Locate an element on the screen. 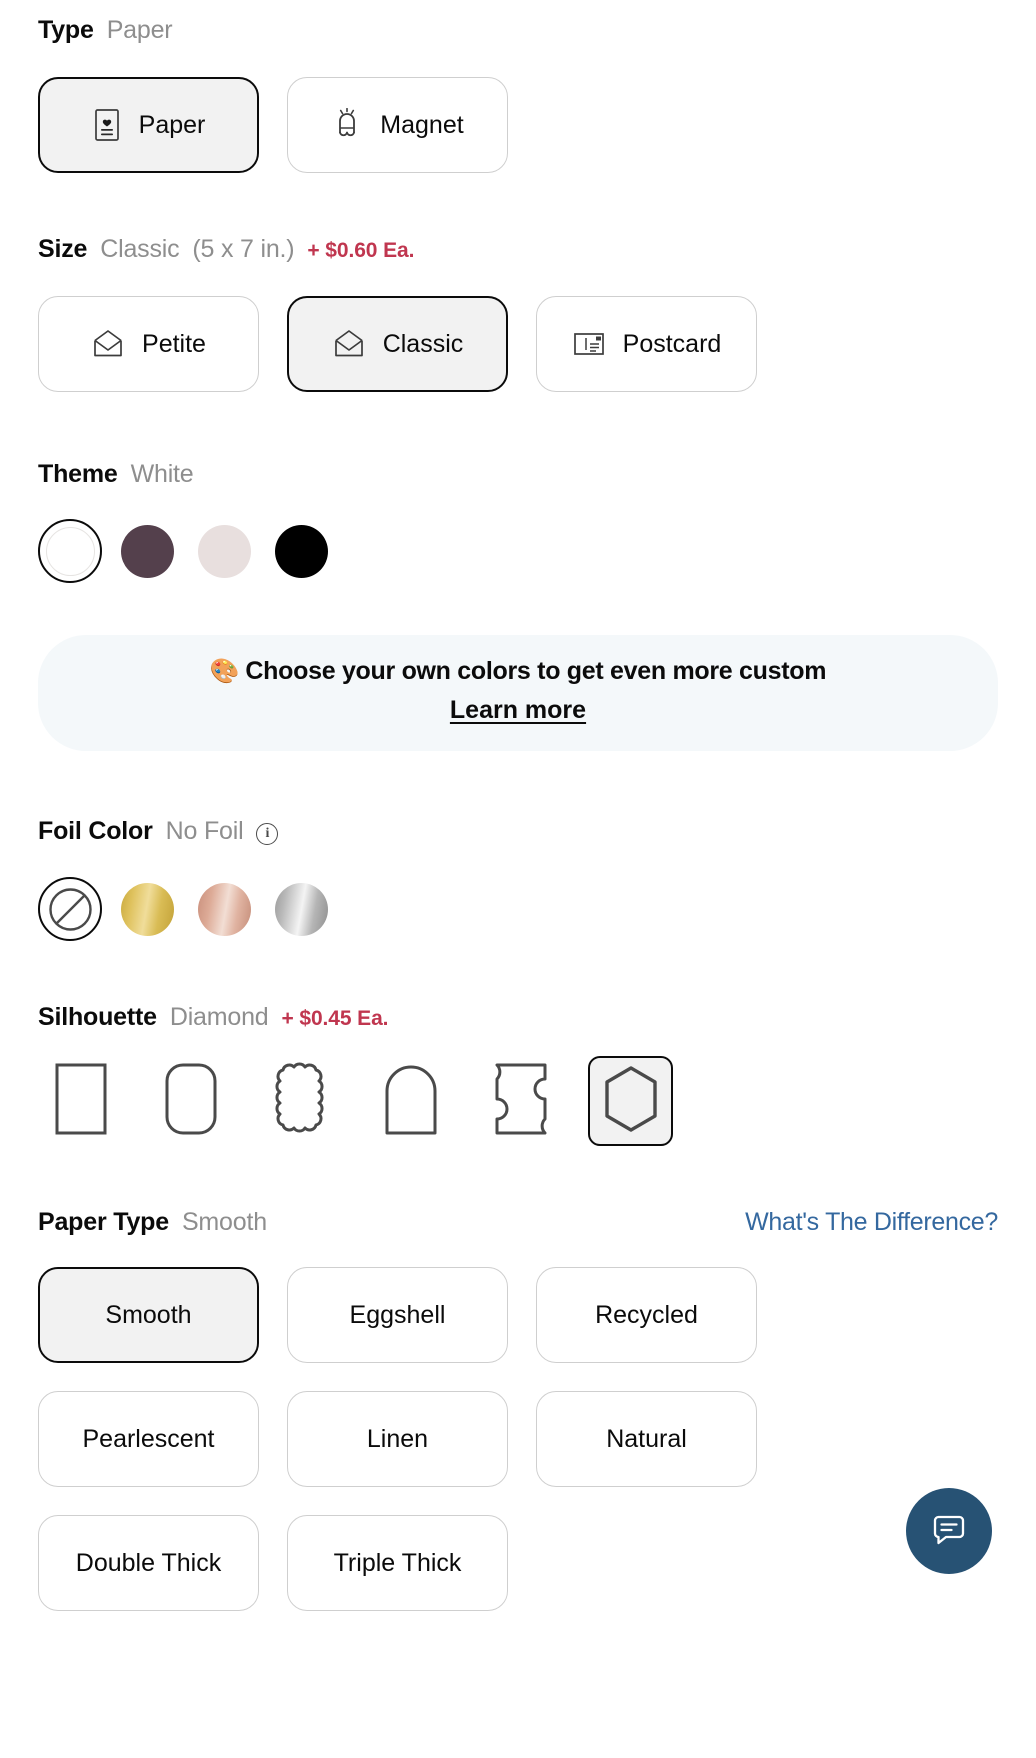 The image size is (1036, 1758). size-label: Size is located at coordinates (63, 249).